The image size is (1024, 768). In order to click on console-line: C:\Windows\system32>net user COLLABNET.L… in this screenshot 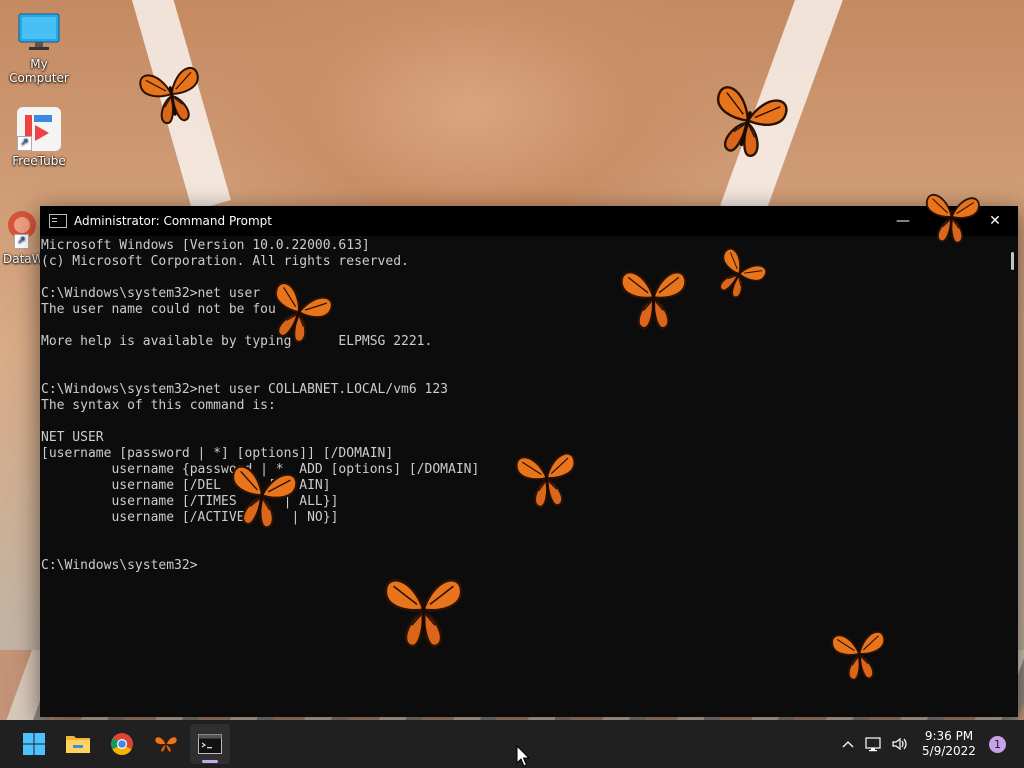, I will do `click(244, 389)`.